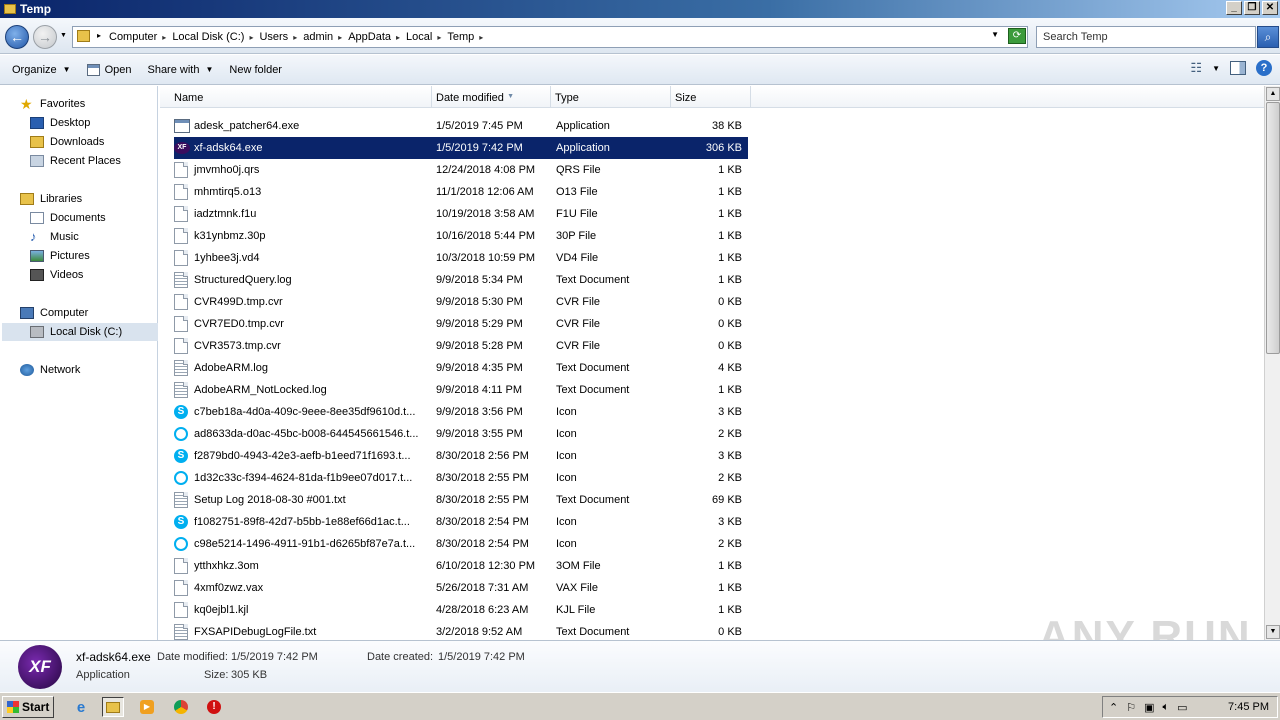 Image resolution: width=1280 pixels, height=720 pixels. I want to click on file-name: 1yhbee3j.vd4, so click(227, 258).